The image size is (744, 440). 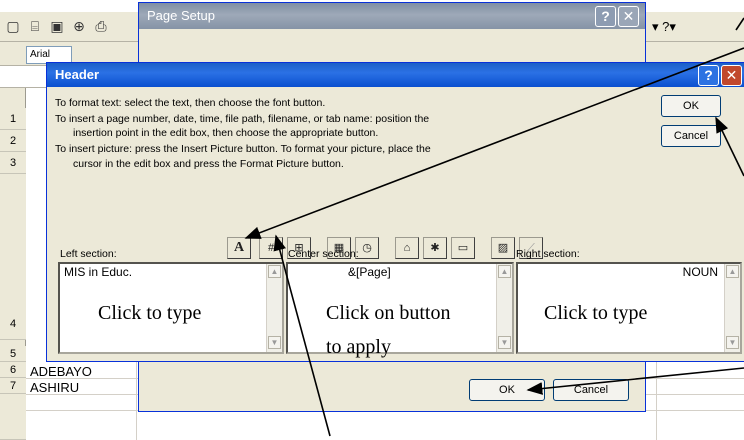 I want to click on arrow-to-page-number-button, so click(x=302, y=335).